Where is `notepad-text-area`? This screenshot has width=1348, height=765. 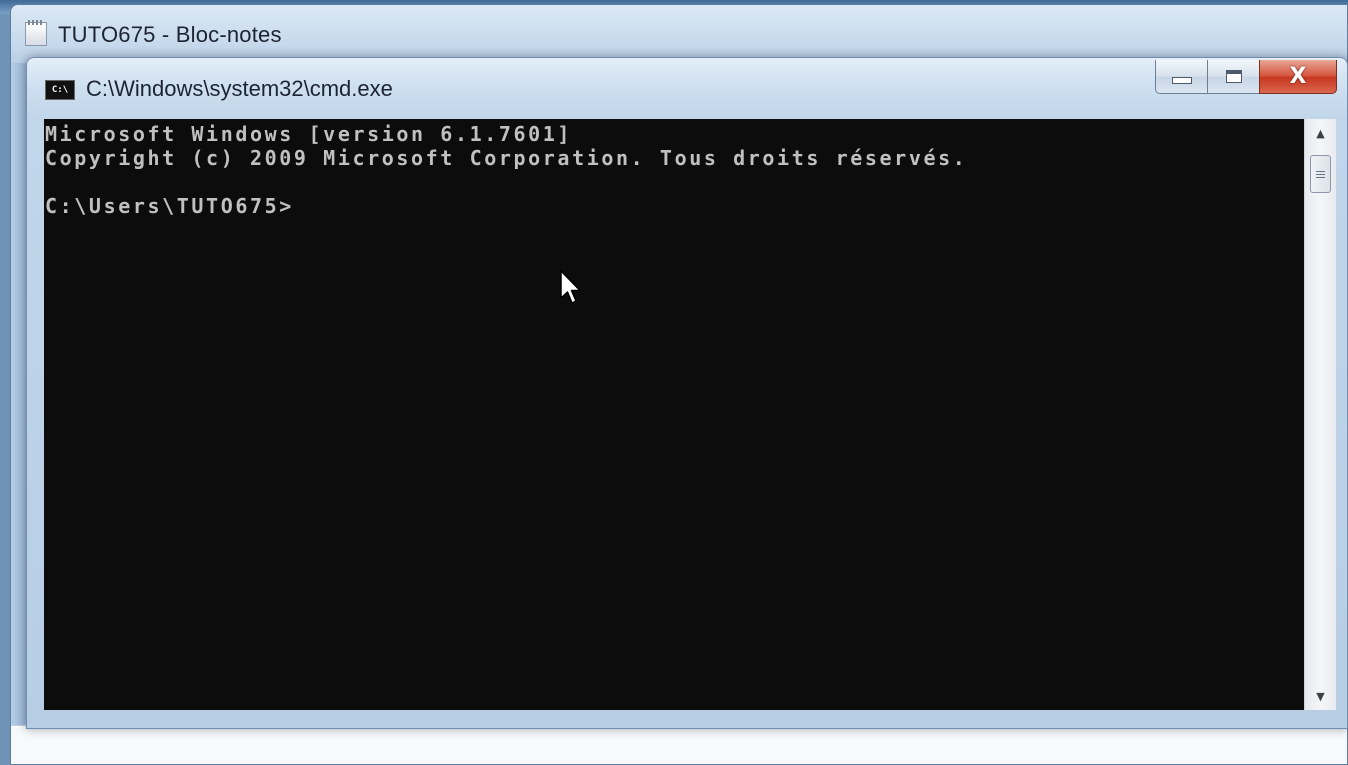
notepad-text-area is located at coordinates (679, 744).